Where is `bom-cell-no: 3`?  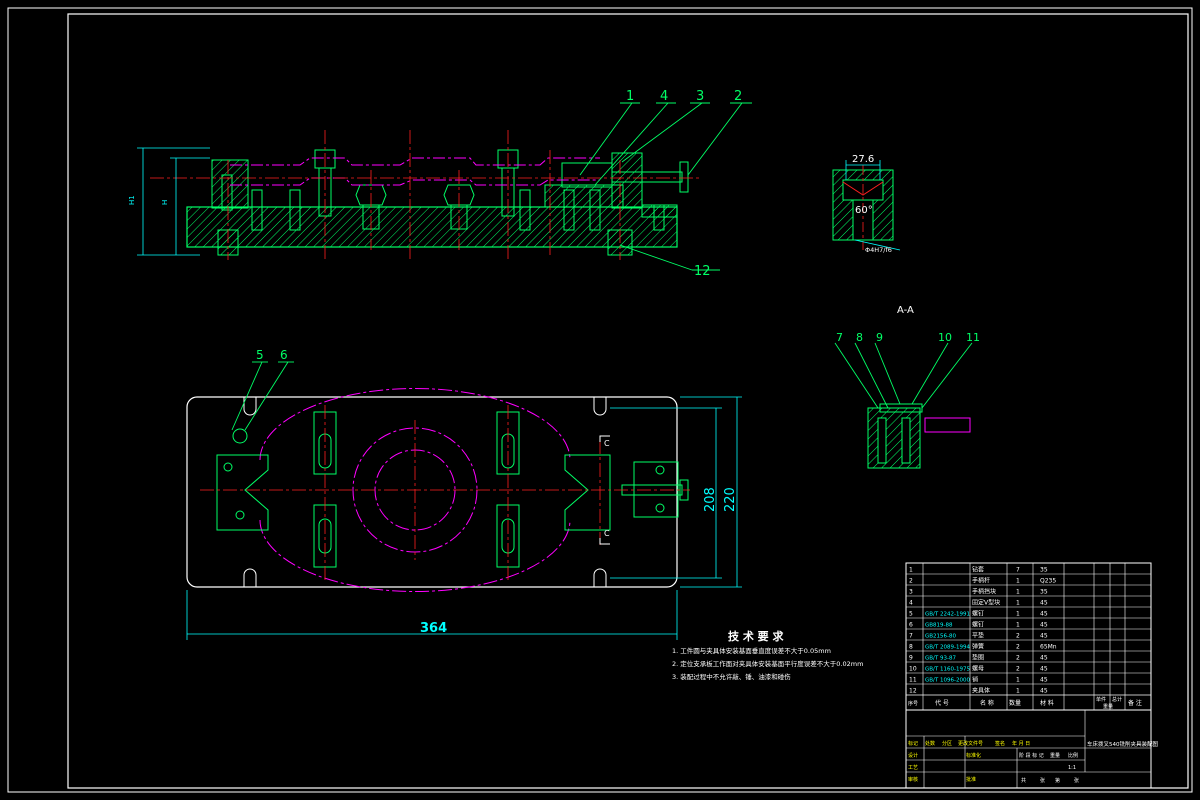
bom-cell-no: 3 is located at coordinates (911, 592).